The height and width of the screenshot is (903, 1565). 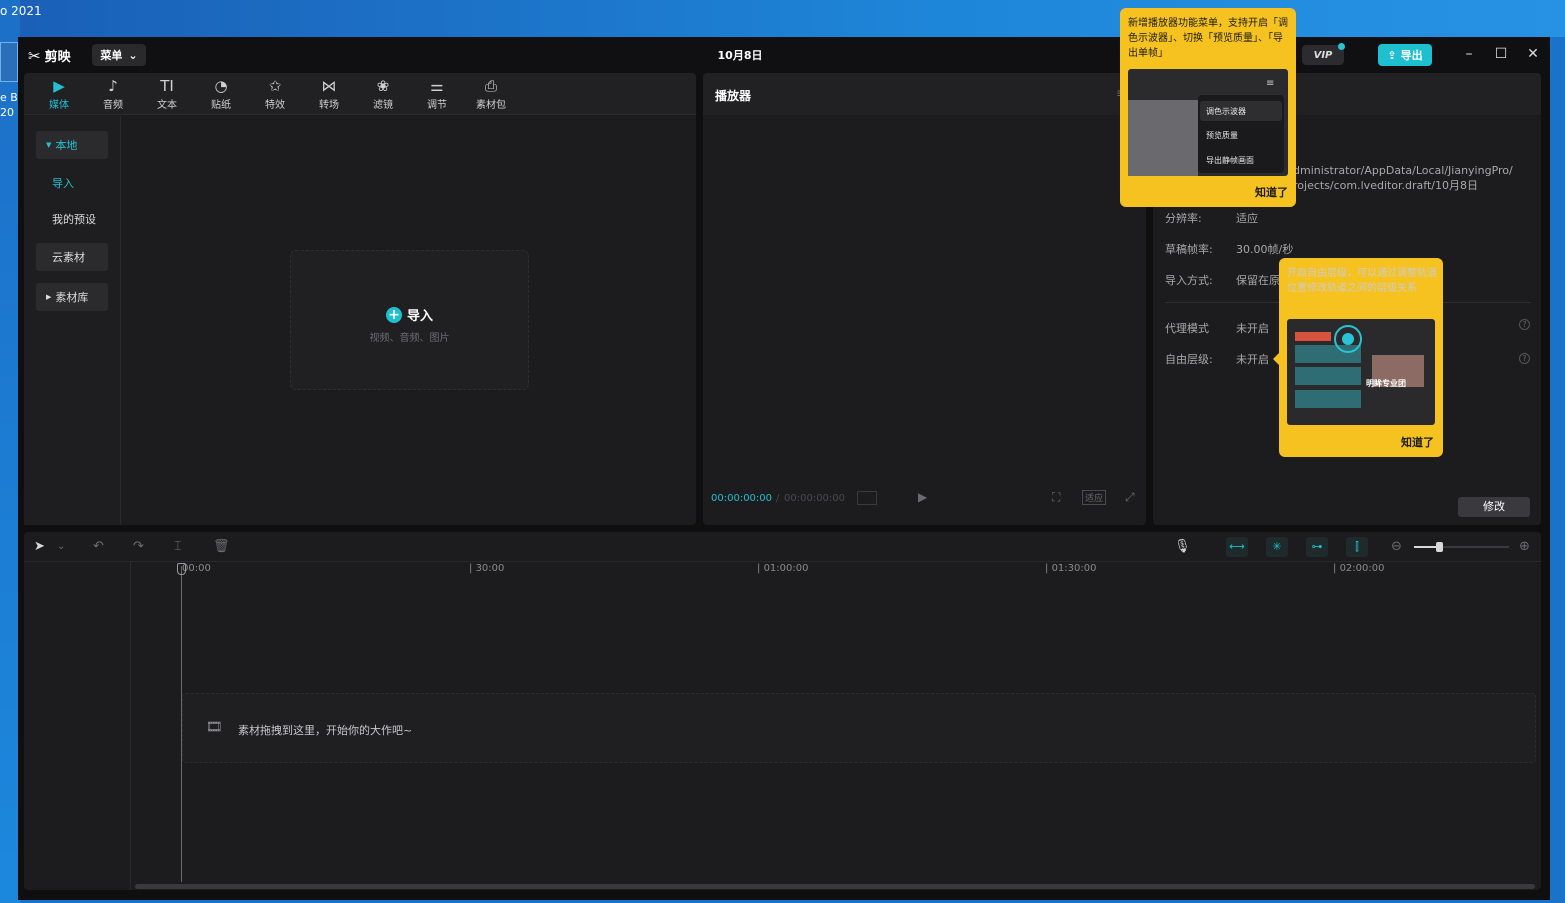 What do you see at coordinates (167, 86) in the screenshot?
I see `text-icon: TI` at bounding box center [167, 86].